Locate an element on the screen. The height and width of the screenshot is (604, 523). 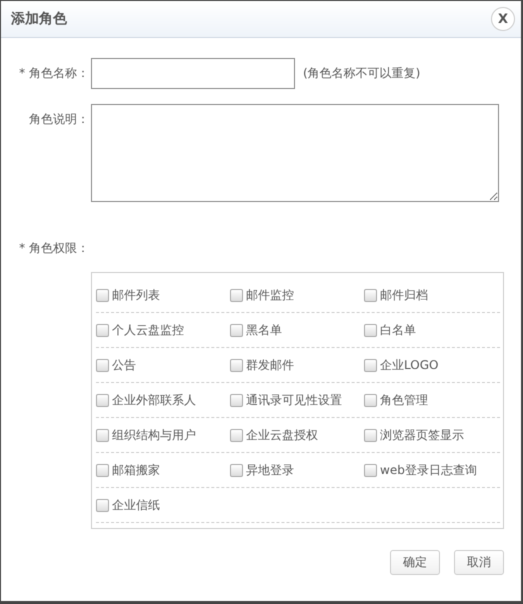
permission-option: 公告 is located at coordinates (163, 365).